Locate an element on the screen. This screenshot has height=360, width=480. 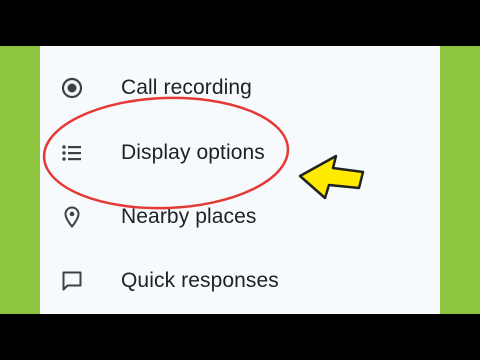
menu-item-nearby-places: Nearby places is located at coordinates (240, 217).